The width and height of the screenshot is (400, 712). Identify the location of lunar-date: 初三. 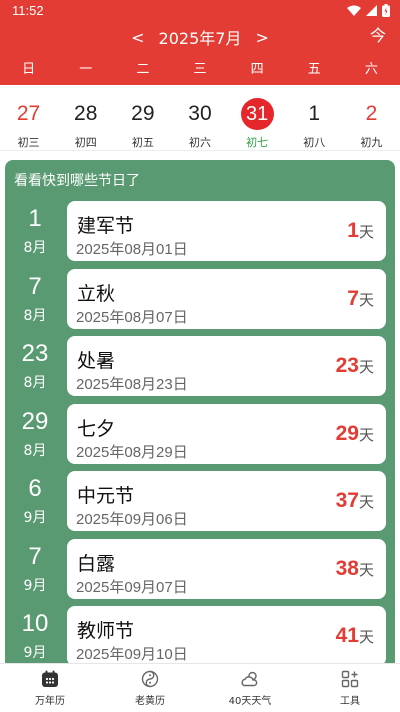
(28, 142).